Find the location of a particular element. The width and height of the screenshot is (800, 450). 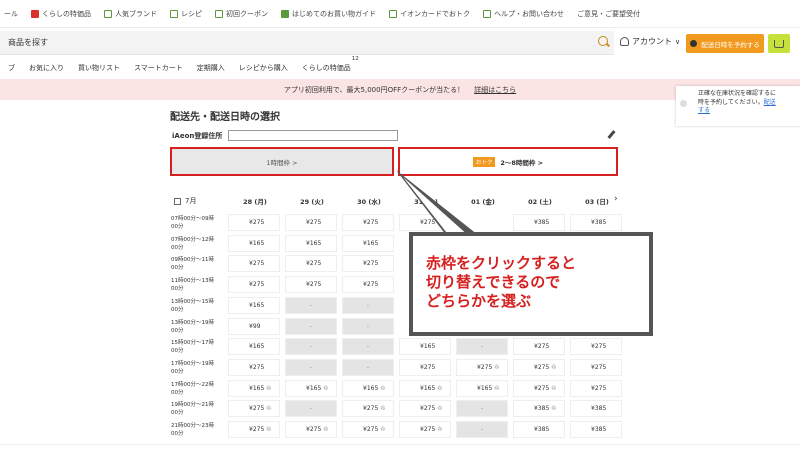

search-input: 商品を探す is located at coordinates (307, 43).